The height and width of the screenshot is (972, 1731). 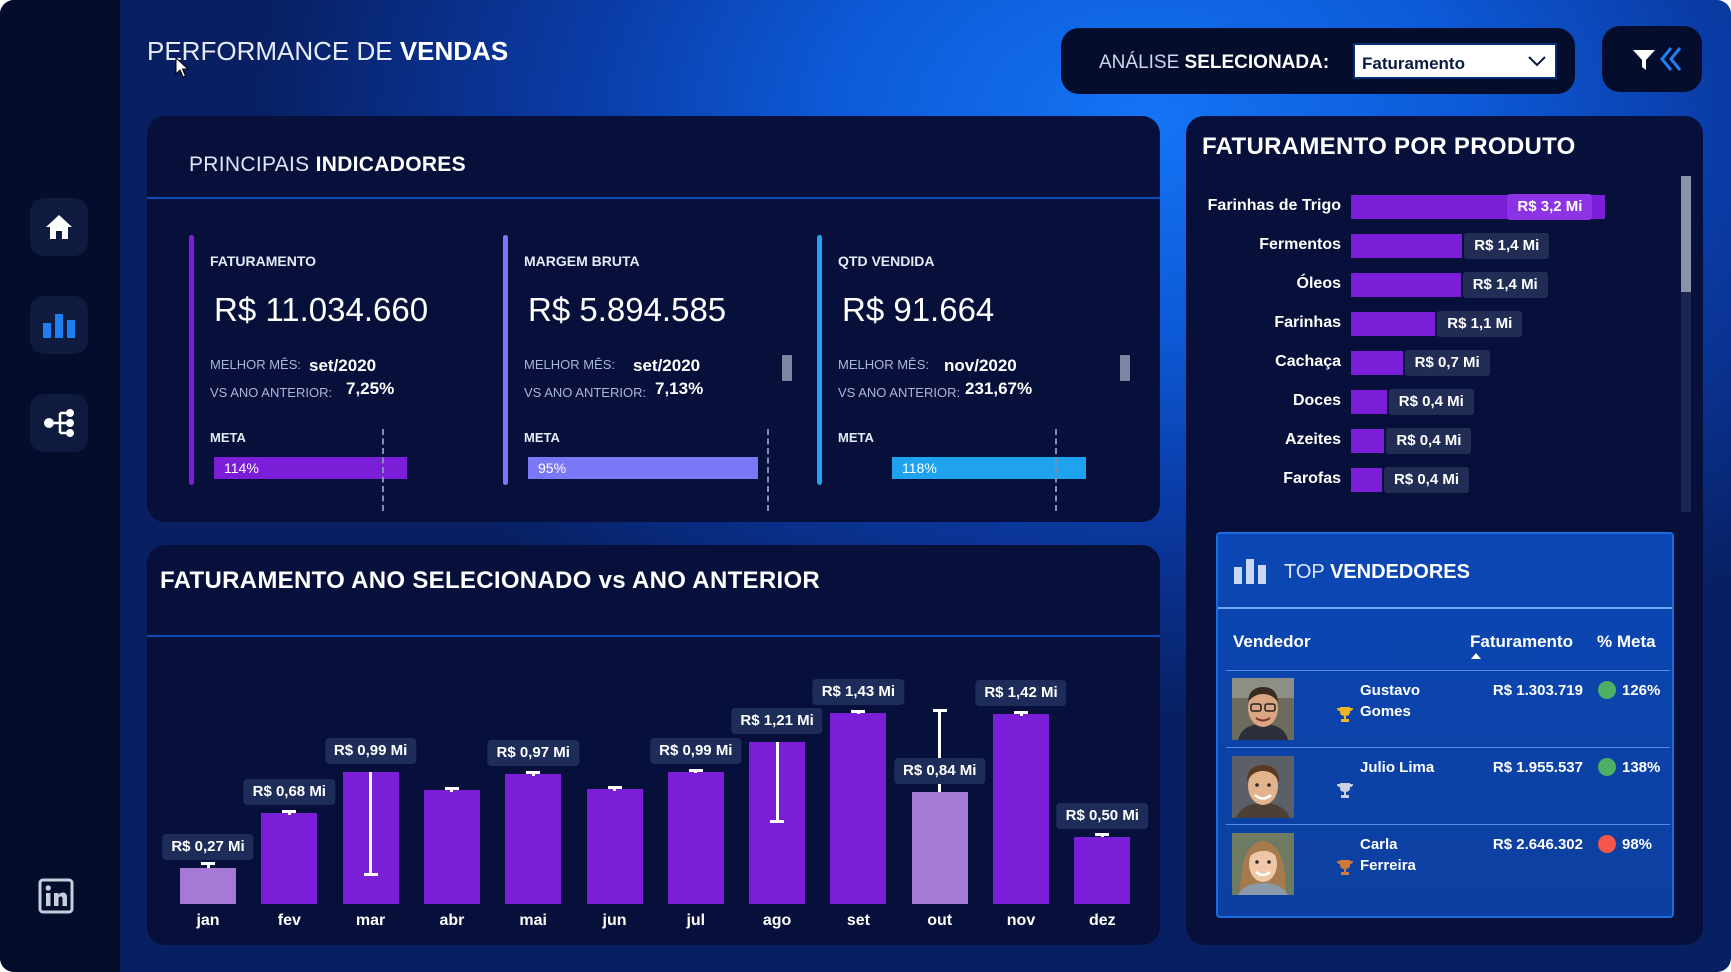 I want to click on column-header-vendedor: Vendedor, so click(x=1271, y=642).